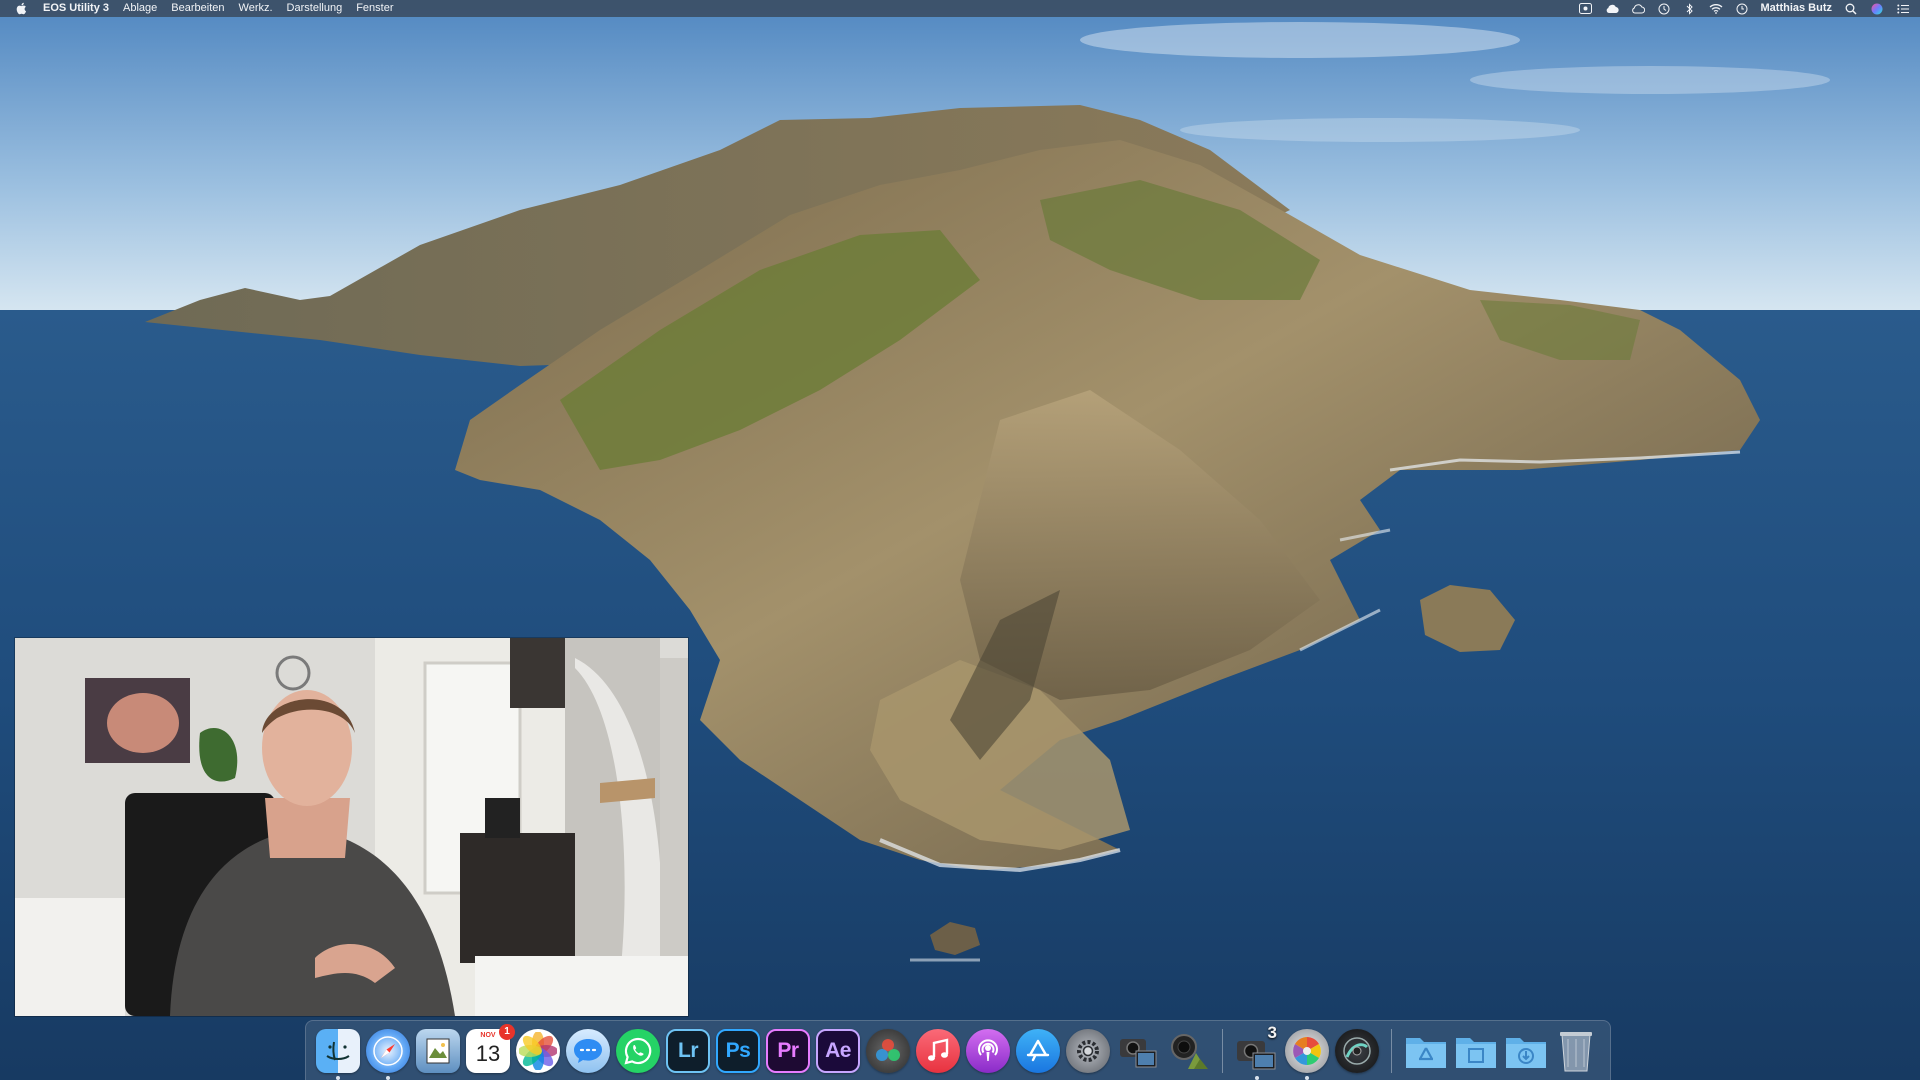 The width and height of the screenshot is (1920, 1080). I want to click on dock-preview, so click(438, 1050).